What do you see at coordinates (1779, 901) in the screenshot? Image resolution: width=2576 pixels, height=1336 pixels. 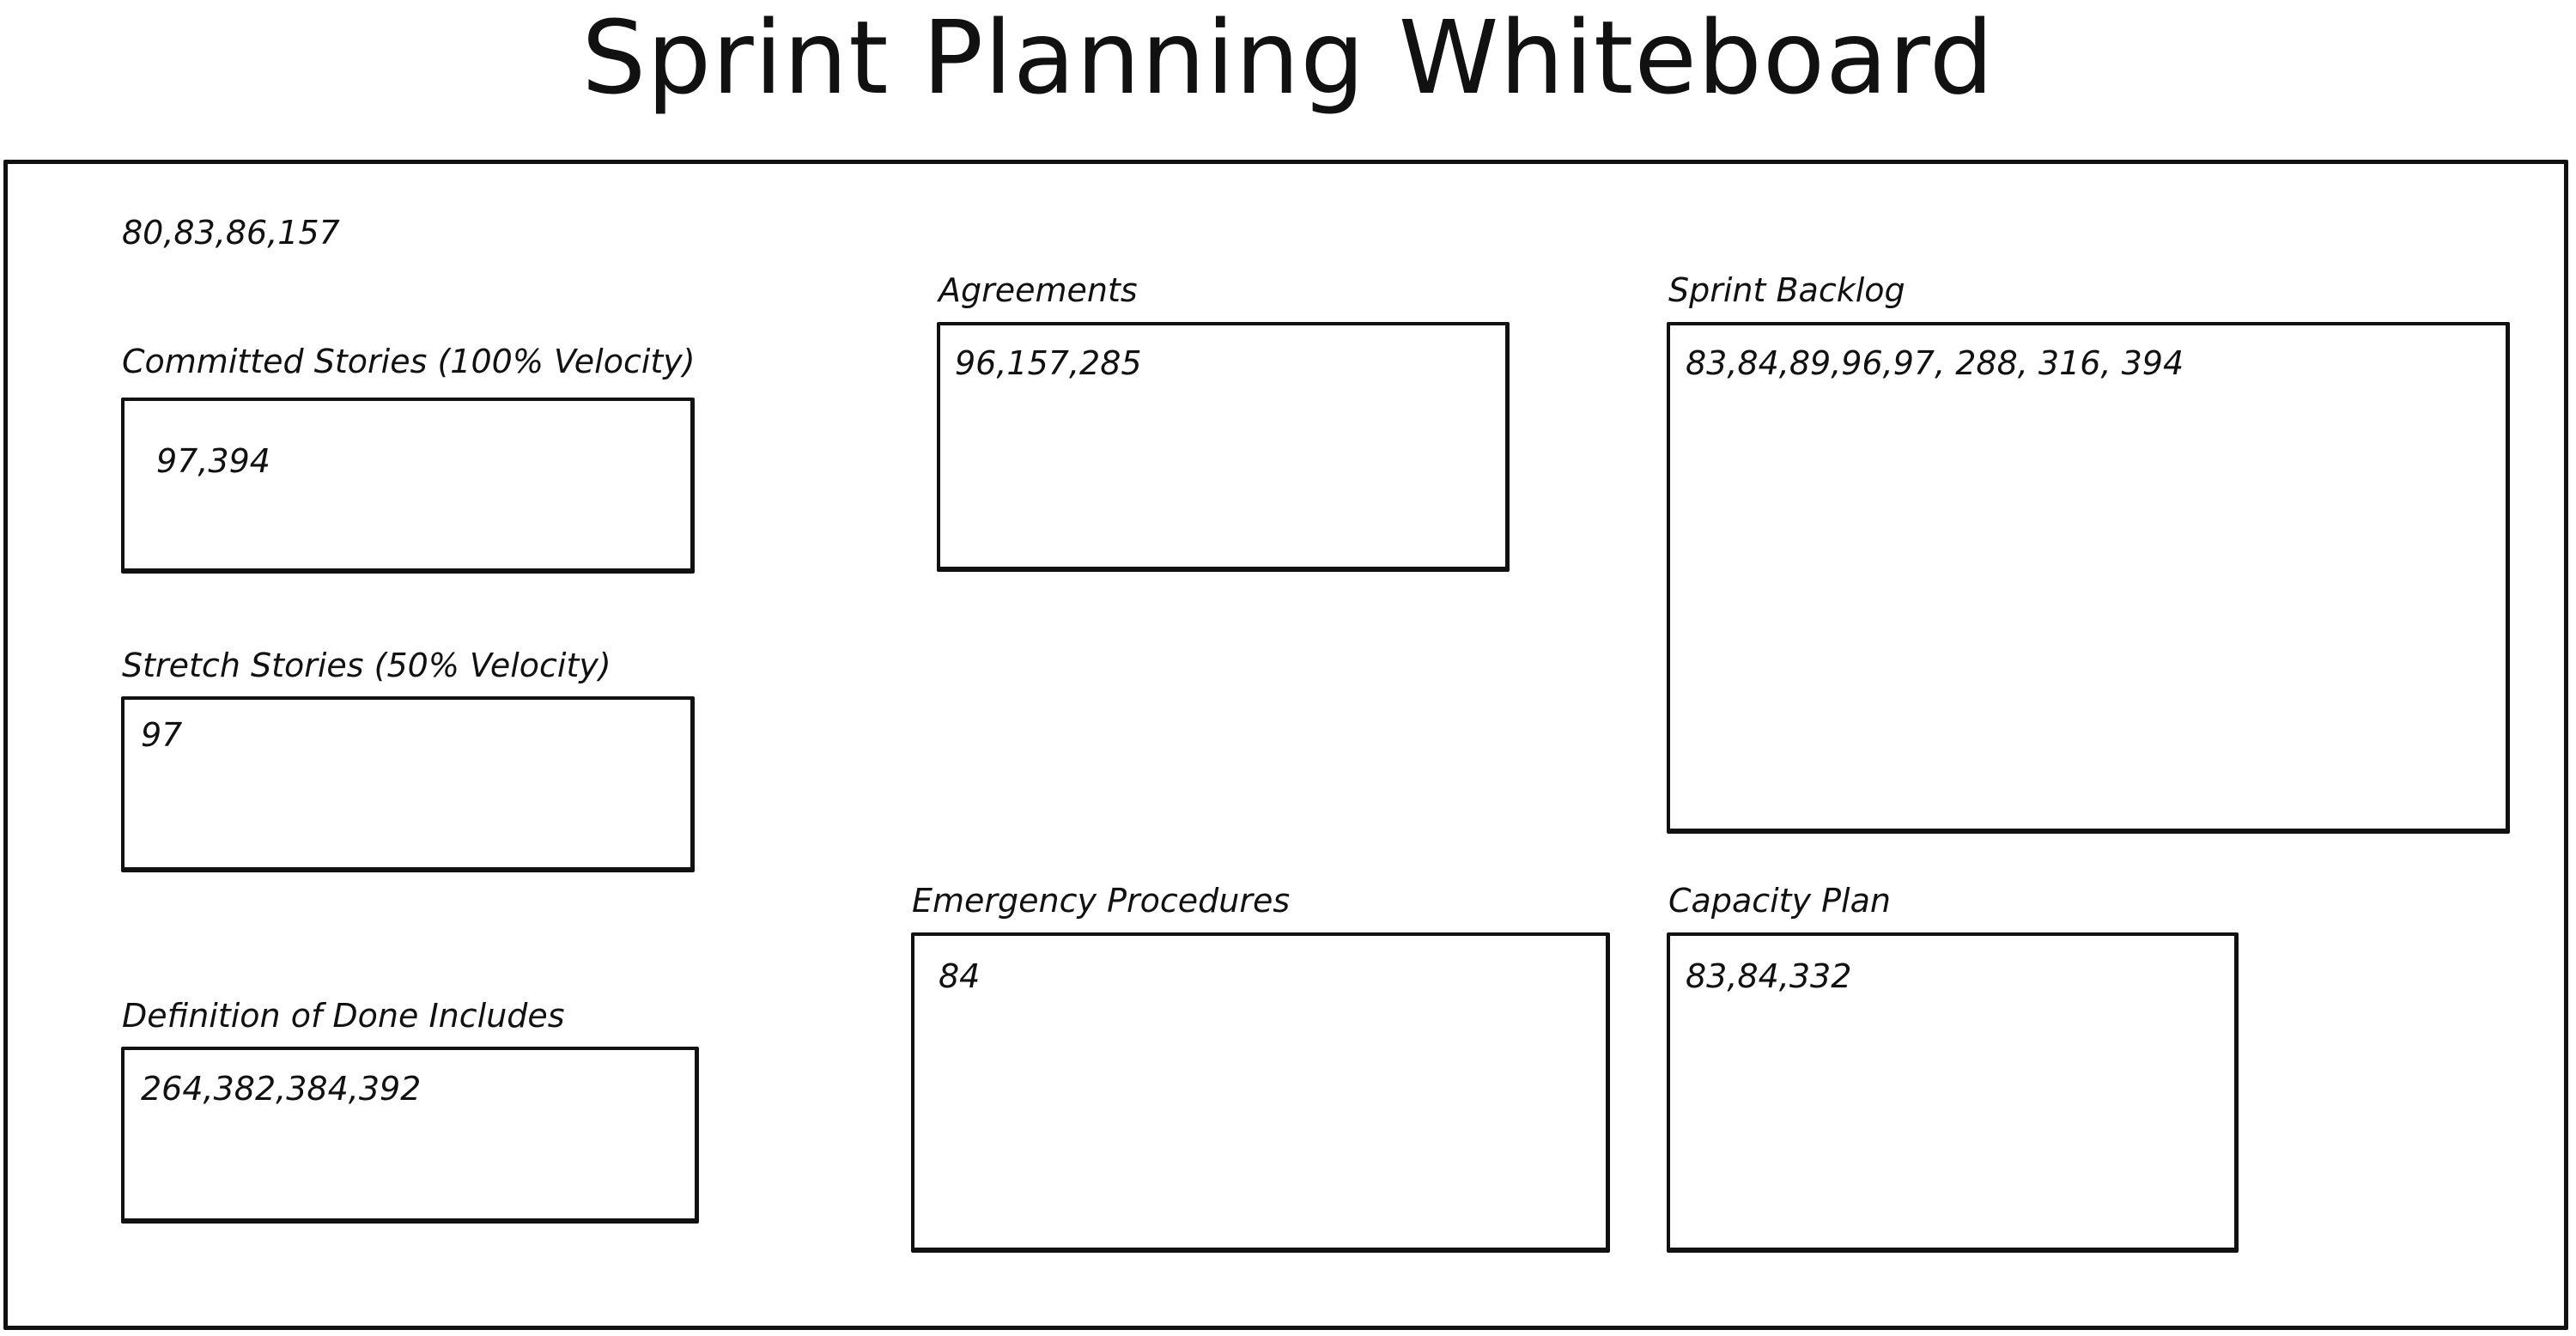 I see `capacity-plan-label: Capacity Plan` at bounding box center [1779, 901].